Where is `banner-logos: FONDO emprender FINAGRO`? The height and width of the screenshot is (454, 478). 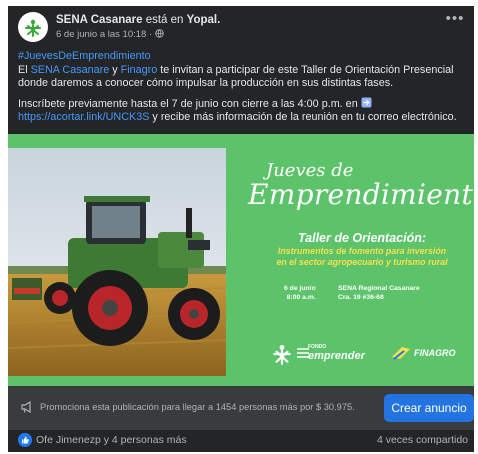
banner-logos: FONDO emprender FINAGRO is located at coordinates (369, 353).